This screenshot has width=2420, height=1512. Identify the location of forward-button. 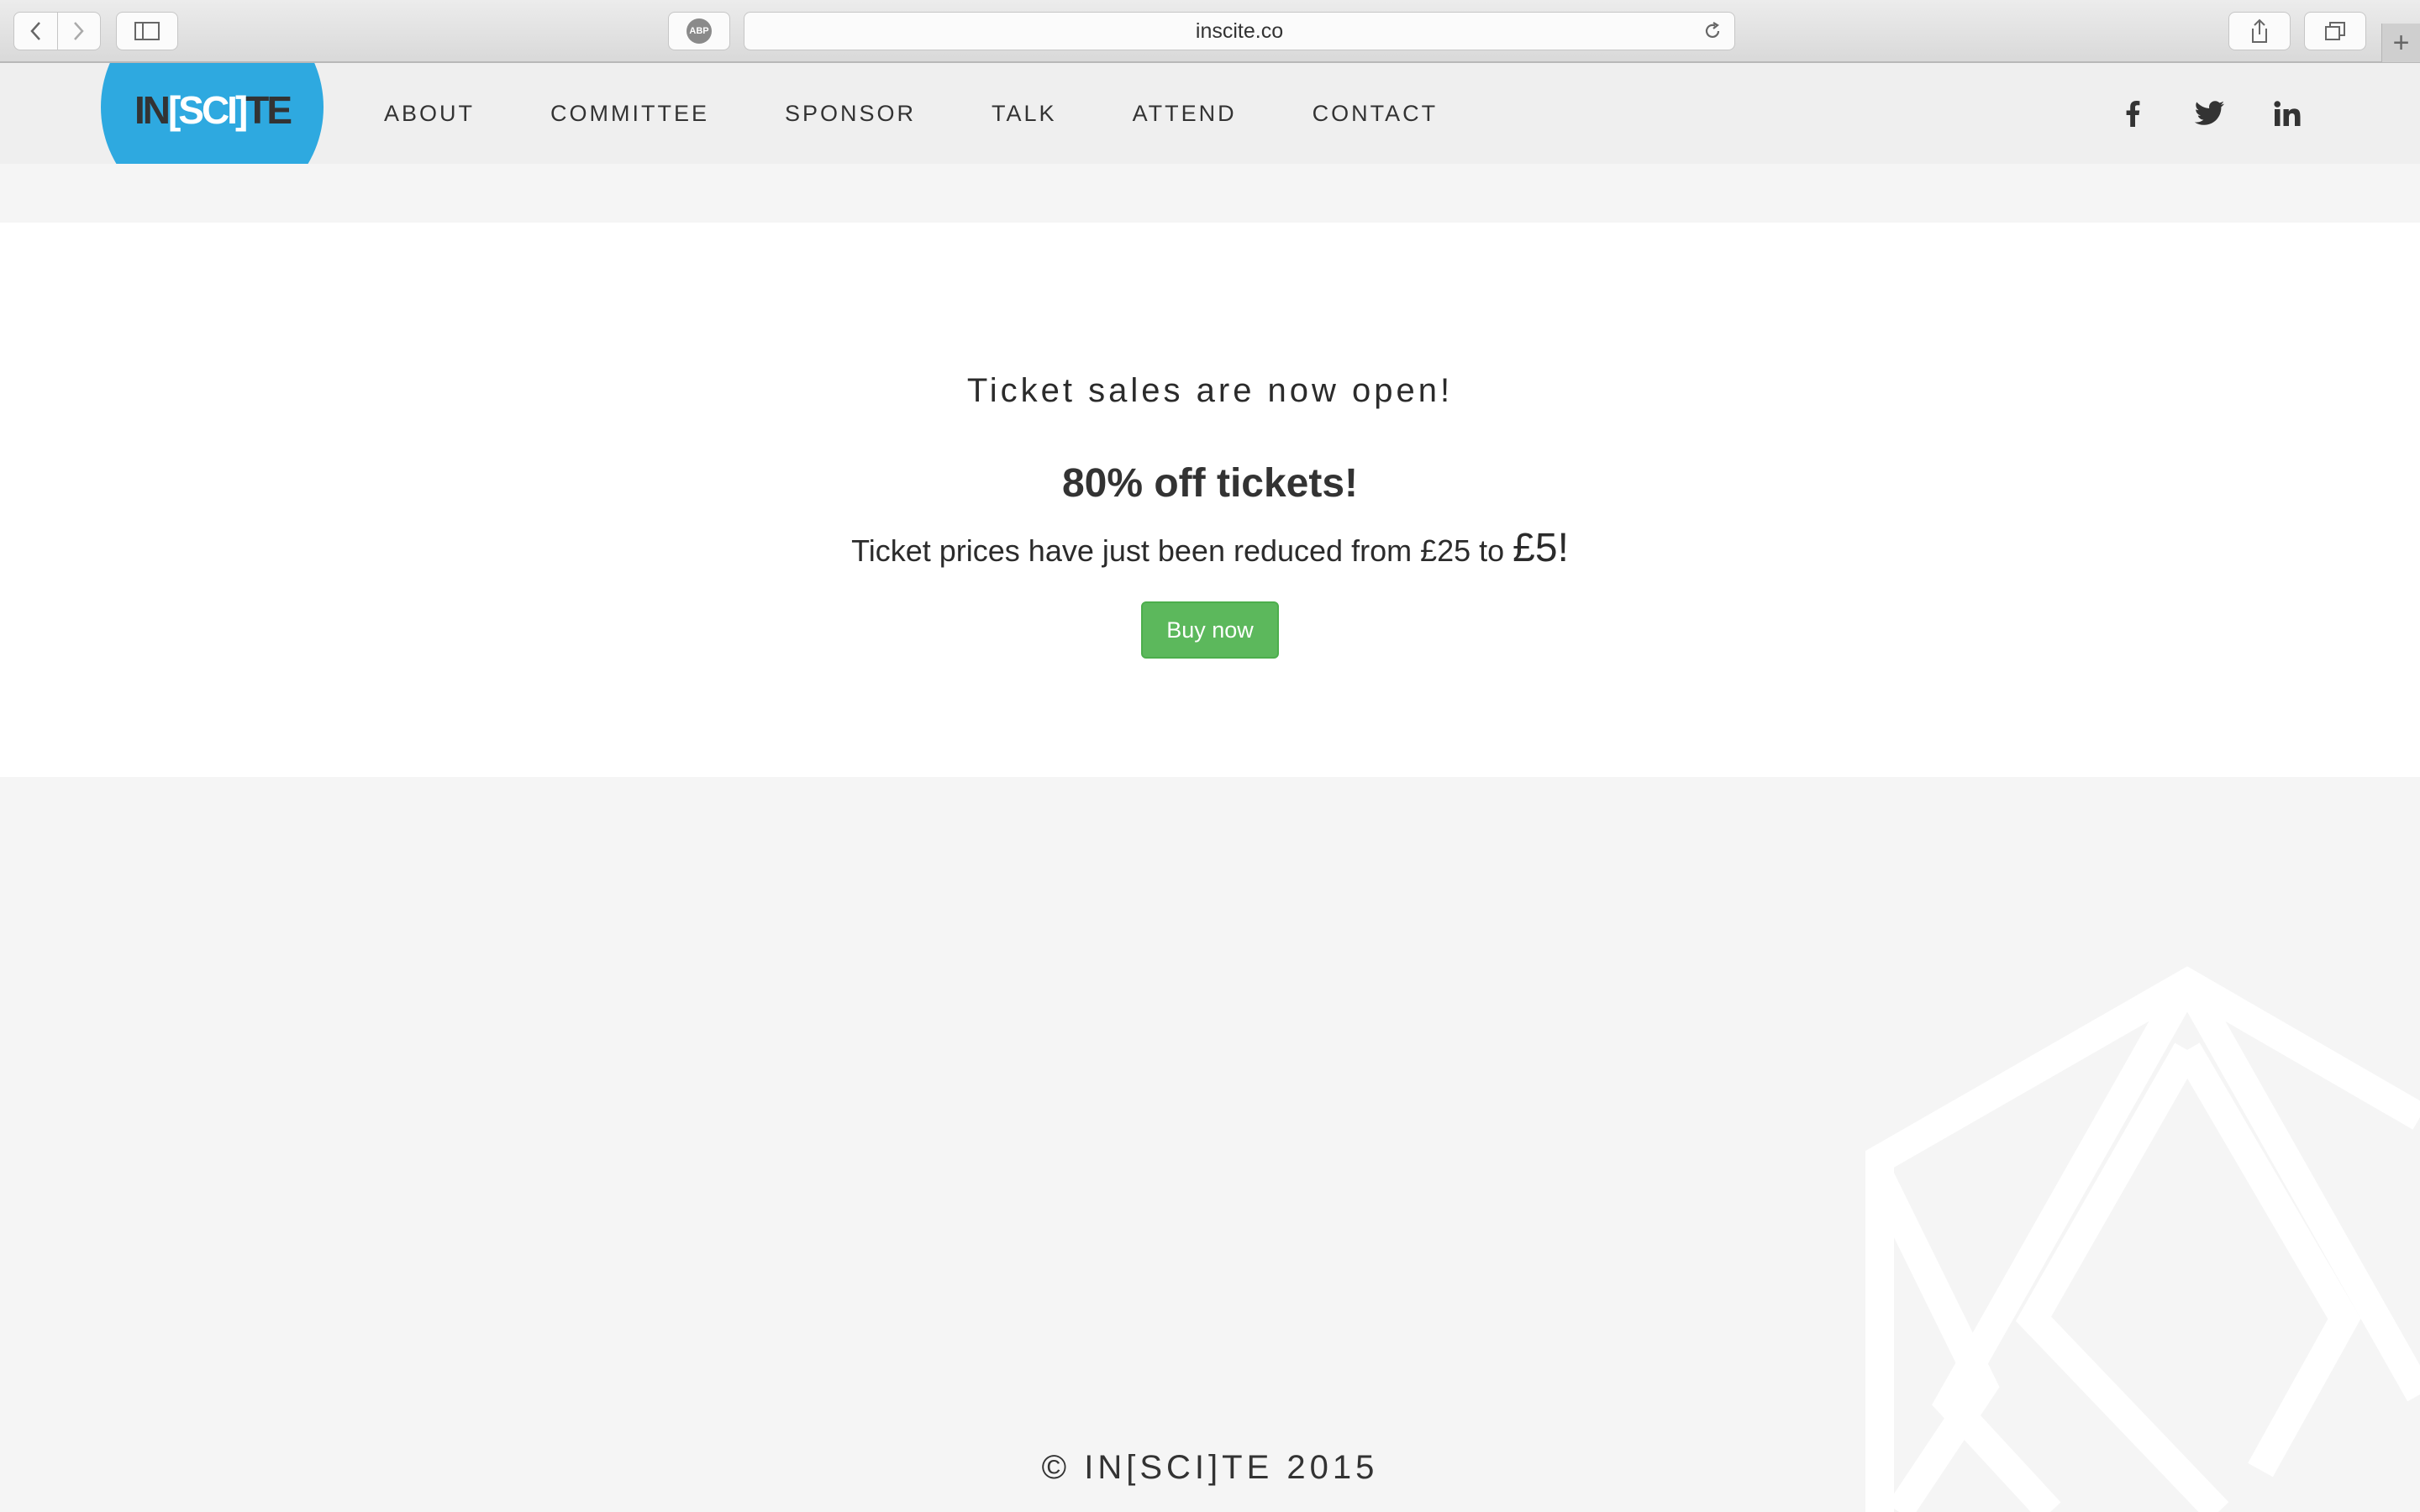
(78, 31).